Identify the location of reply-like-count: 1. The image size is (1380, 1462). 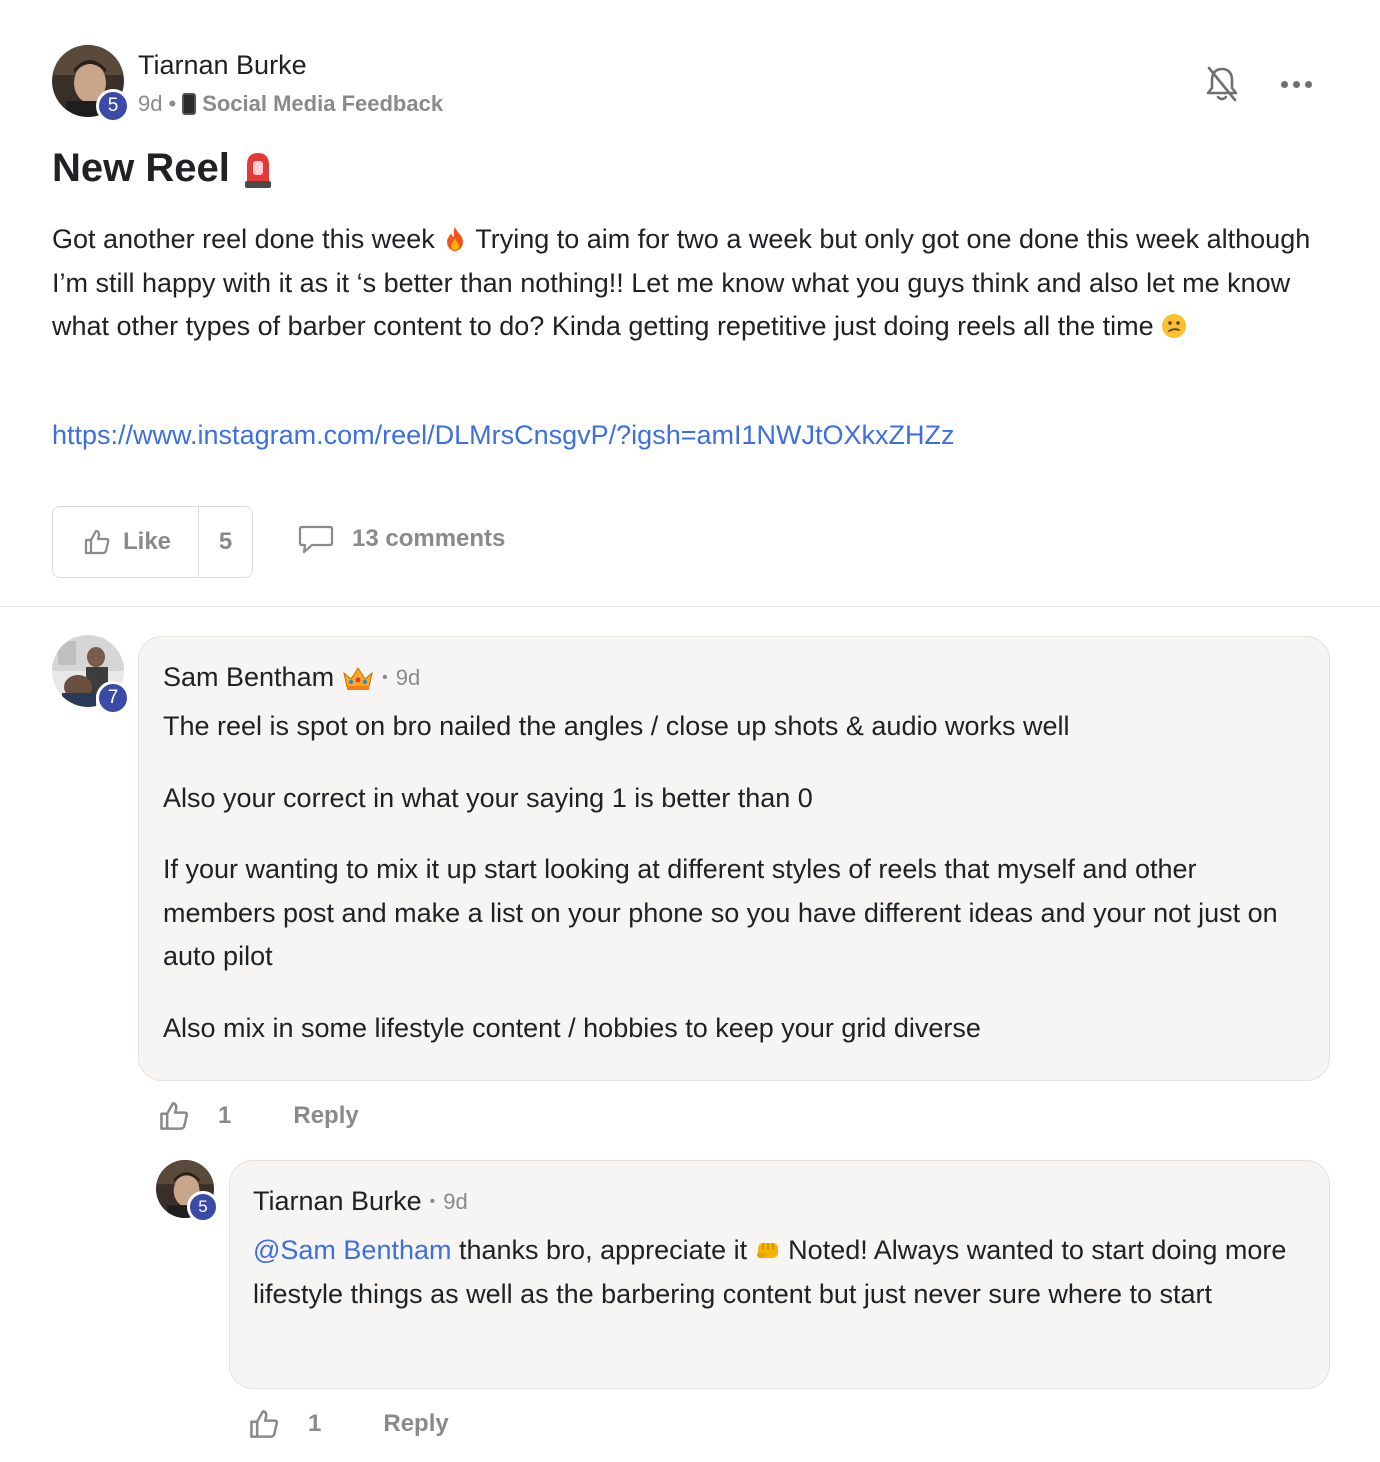
(315, 1423).